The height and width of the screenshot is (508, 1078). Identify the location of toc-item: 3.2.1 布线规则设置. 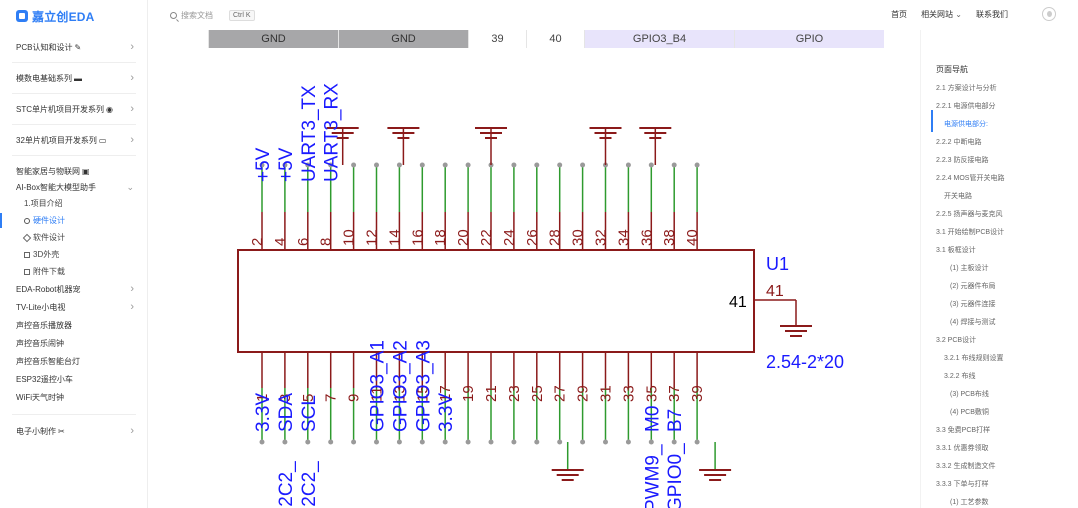
(1005, 359).